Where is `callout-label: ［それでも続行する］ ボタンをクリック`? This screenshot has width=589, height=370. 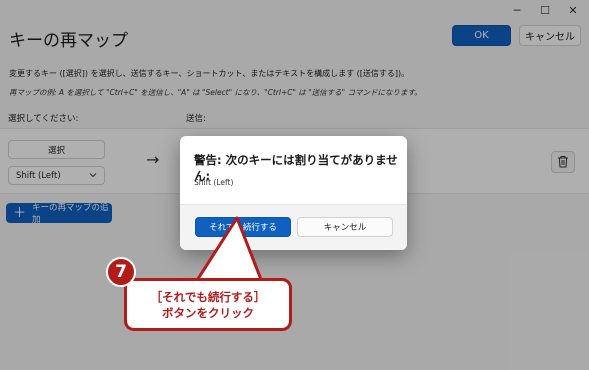
callout-label: ［それでも続行する］ ボタンをクリック is located at coordinates (208, 304).